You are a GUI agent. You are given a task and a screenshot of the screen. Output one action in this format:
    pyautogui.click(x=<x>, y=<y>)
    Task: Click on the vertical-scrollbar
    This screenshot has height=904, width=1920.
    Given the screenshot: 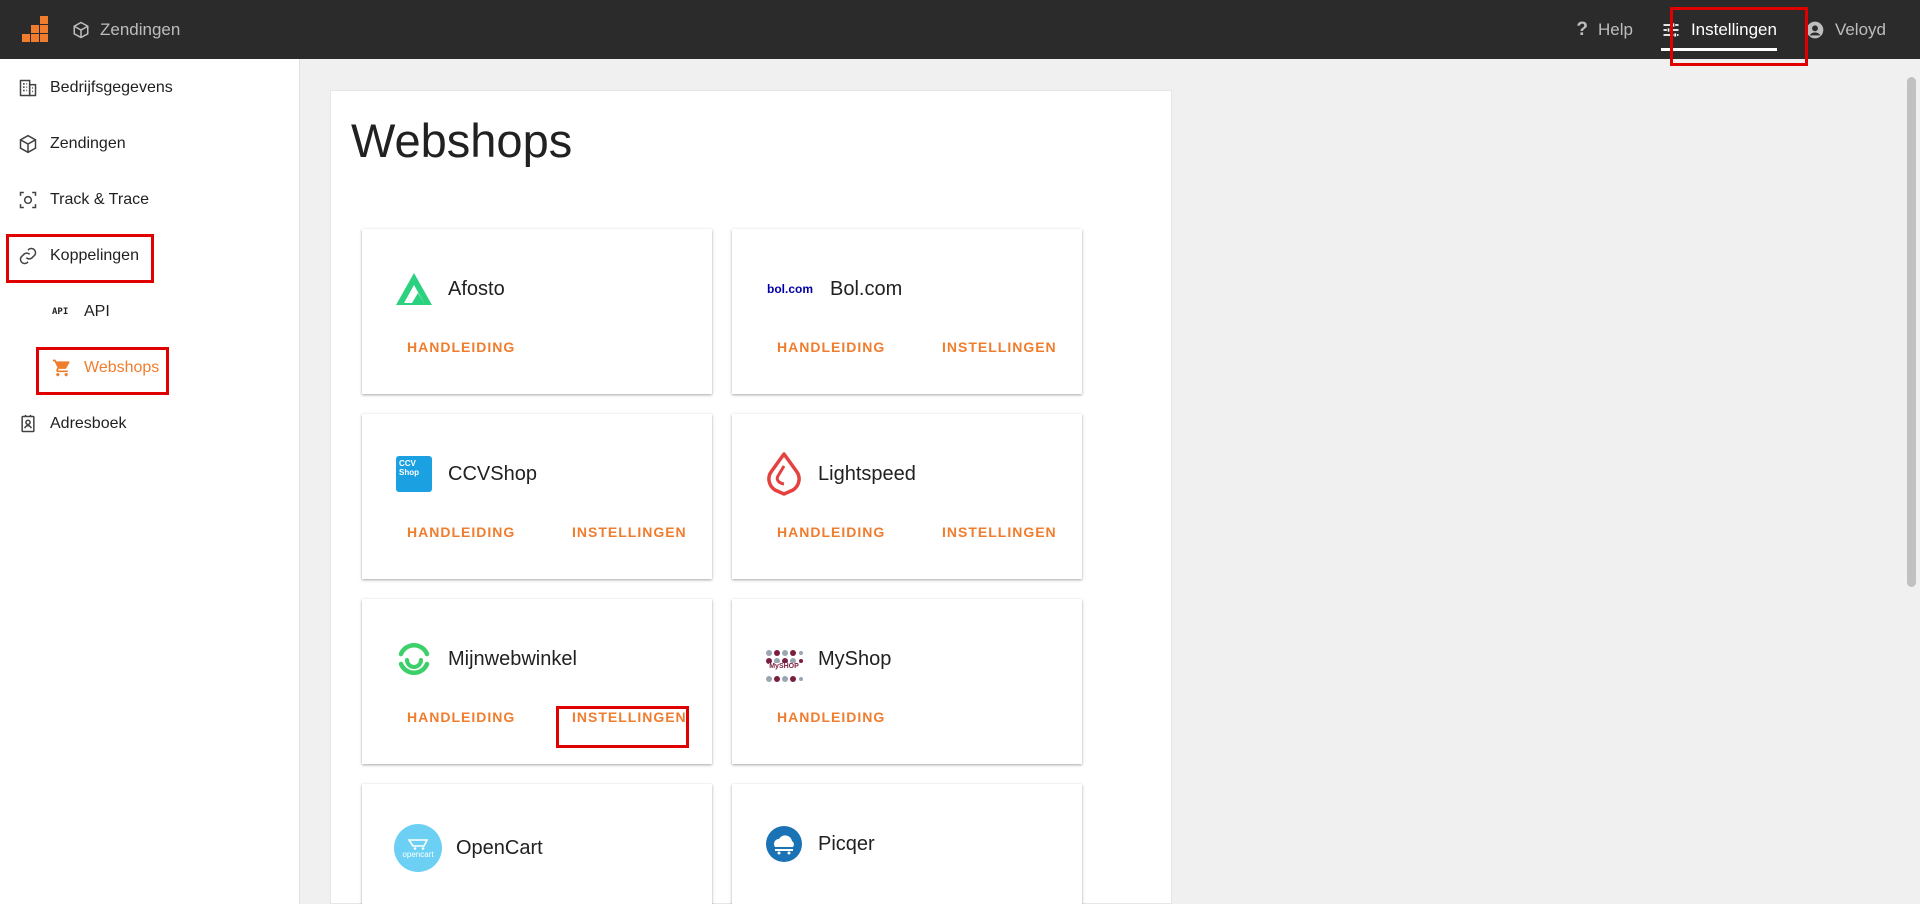 What is the action you would take?
    pyautogui.click(x=1911, y=481)
    